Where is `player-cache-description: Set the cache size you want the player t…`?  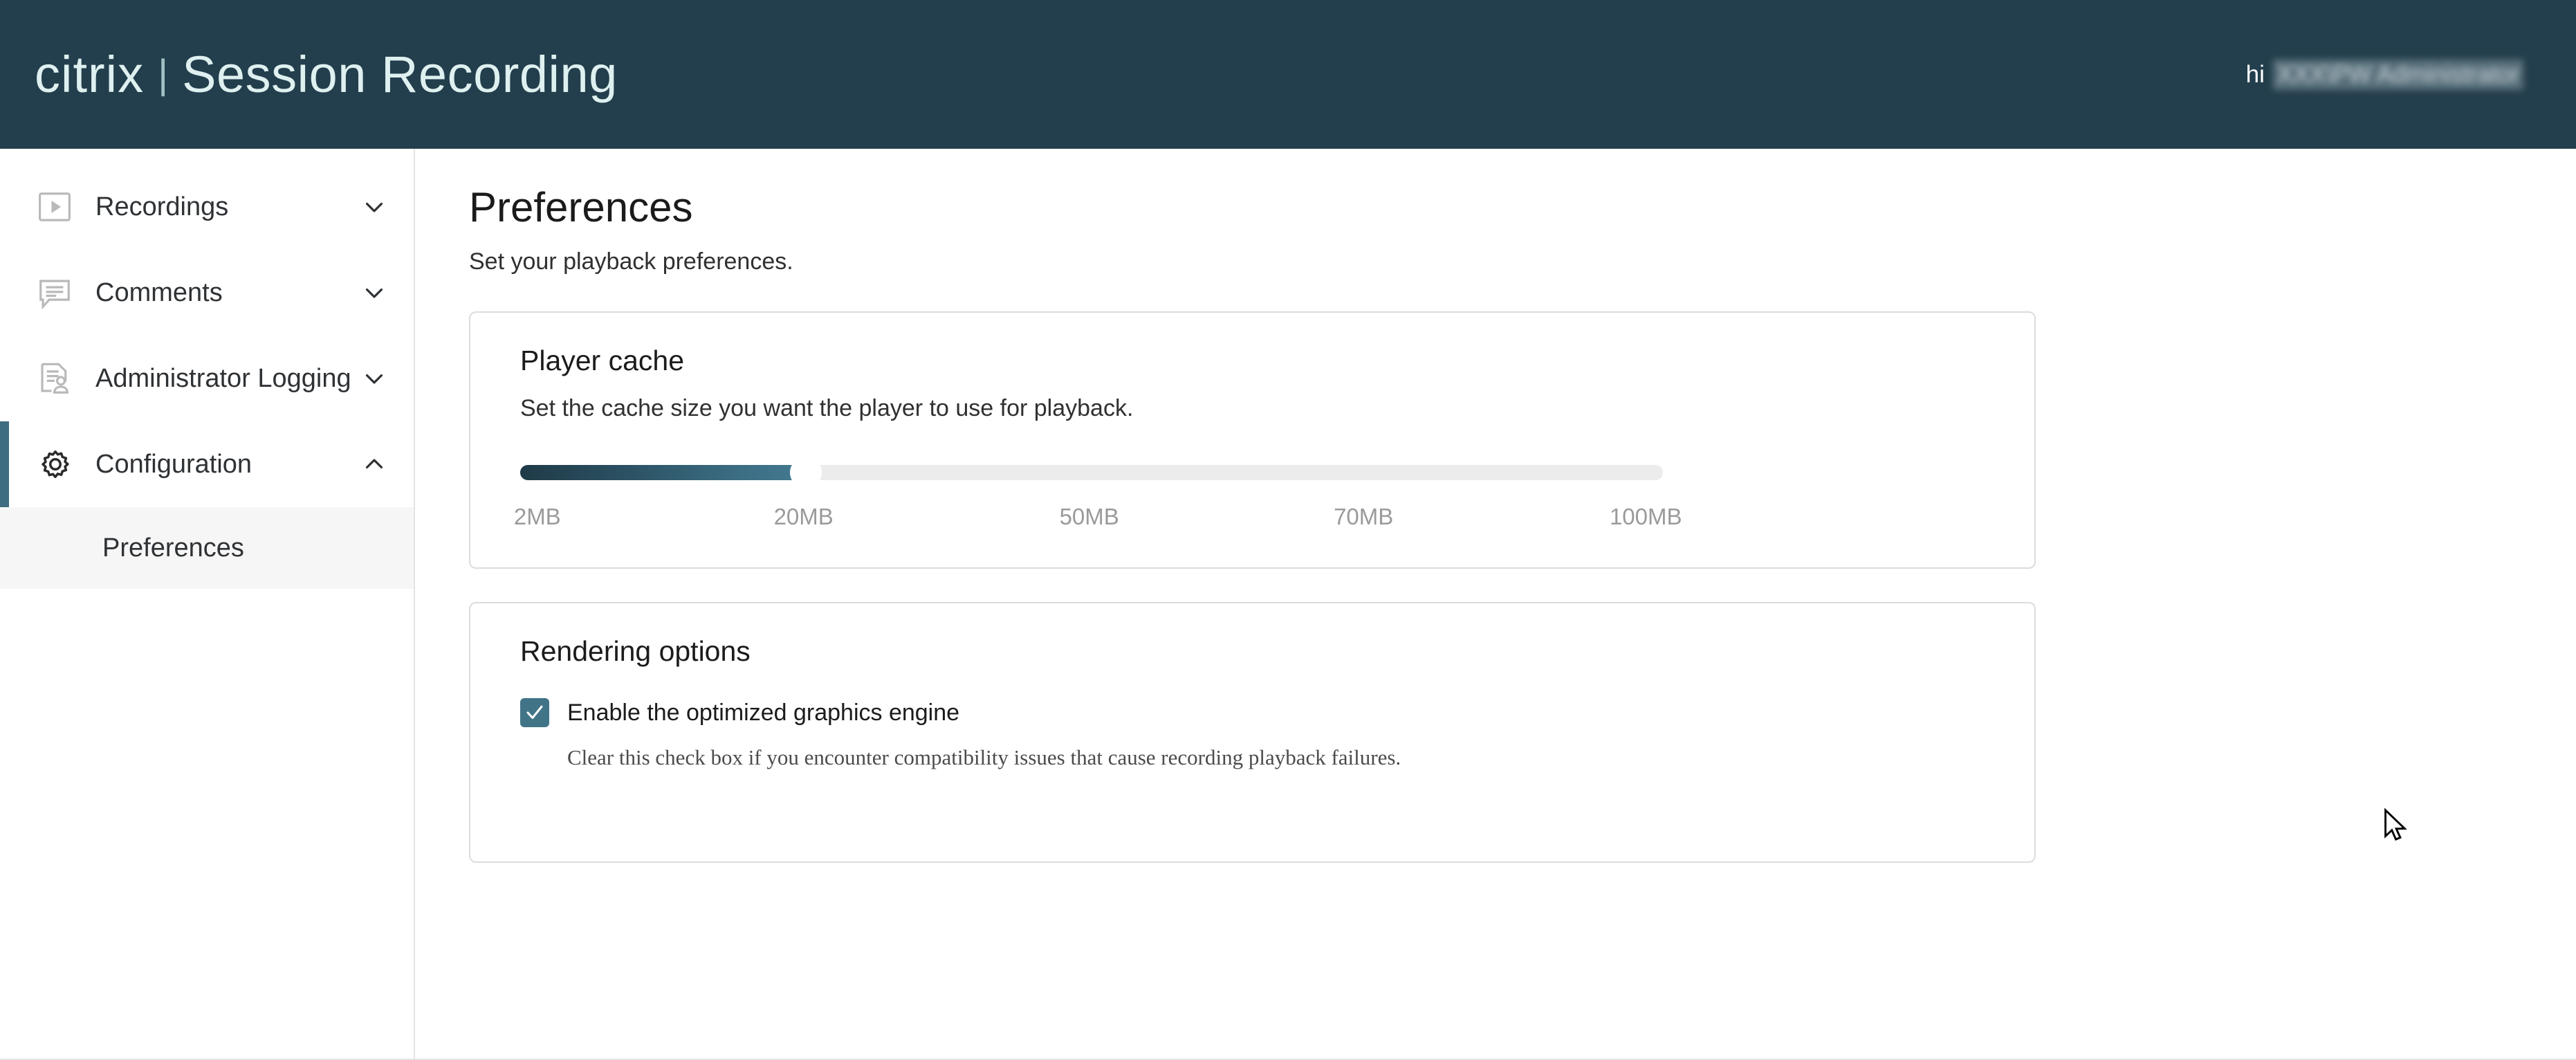 player-cache-description: Set the cache size you want the player t… is located at coordinates (827, 408).